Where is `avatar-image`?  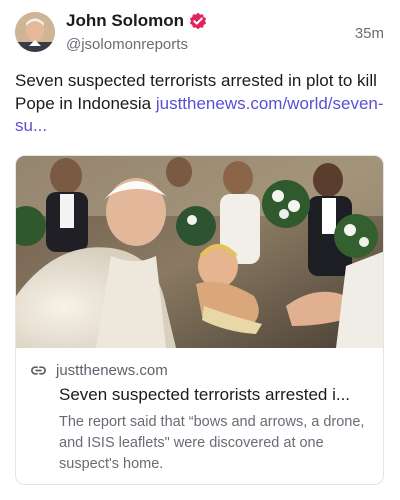
avatar-image is located at coordinates (35, 32).